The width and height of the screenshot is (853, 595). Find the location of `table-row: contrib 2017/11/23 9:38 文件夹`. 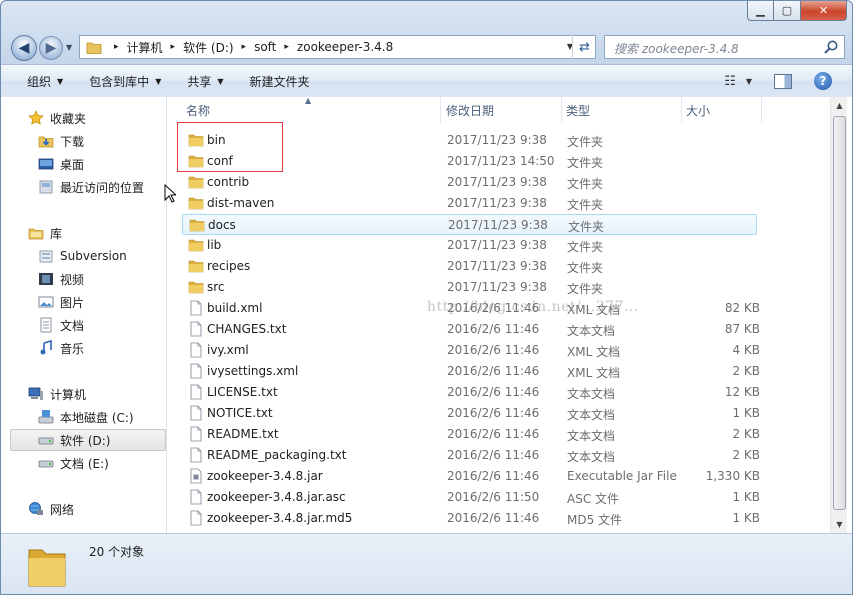

table-row: contrib 2017/11/23 9:38 文件夹 is located at coordinates (469, 182).